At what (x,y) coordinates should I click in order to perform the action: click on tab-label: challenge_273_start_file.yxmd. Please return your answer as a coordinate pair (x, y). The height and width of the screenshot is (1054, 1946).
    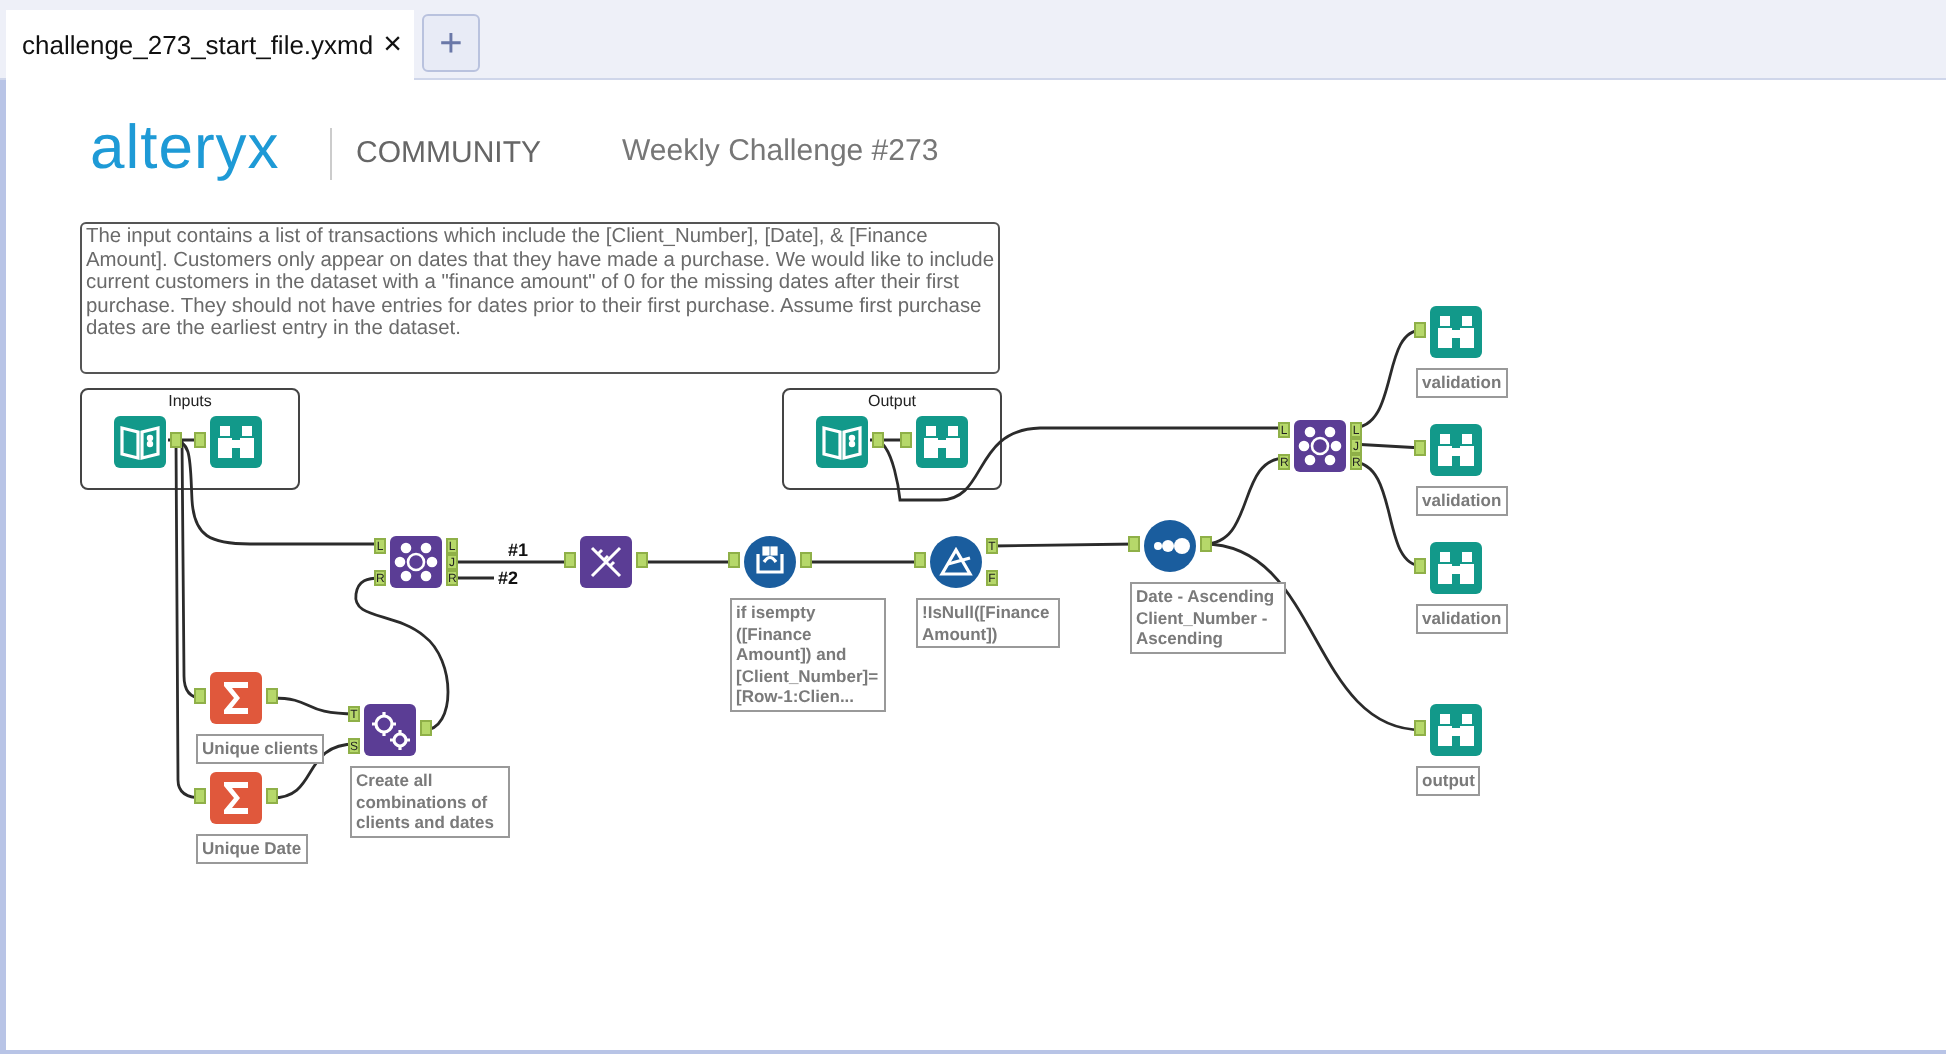
    Looking at the image, I should click on (198, 45).